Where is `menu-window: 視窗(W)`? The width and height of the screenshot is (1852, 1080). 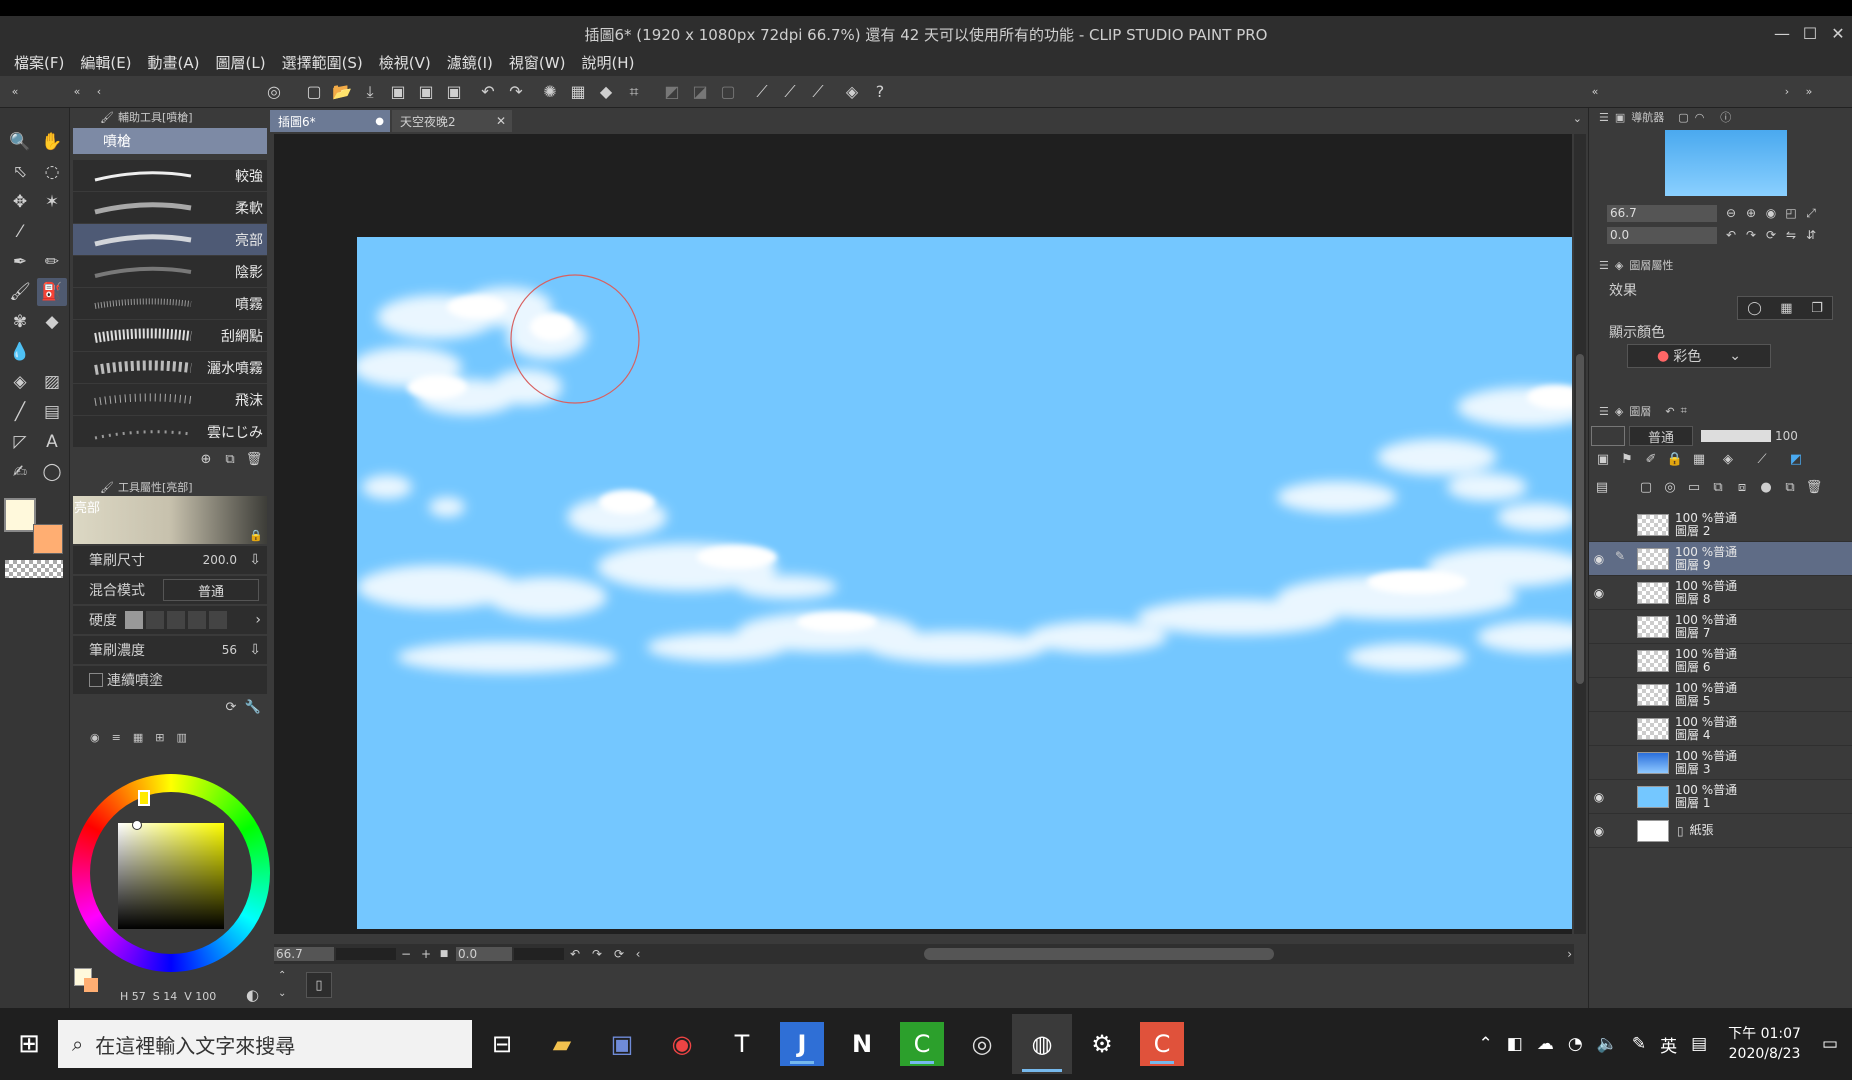 menu-window: 視窗(W) is located at coordinates (537, 63).